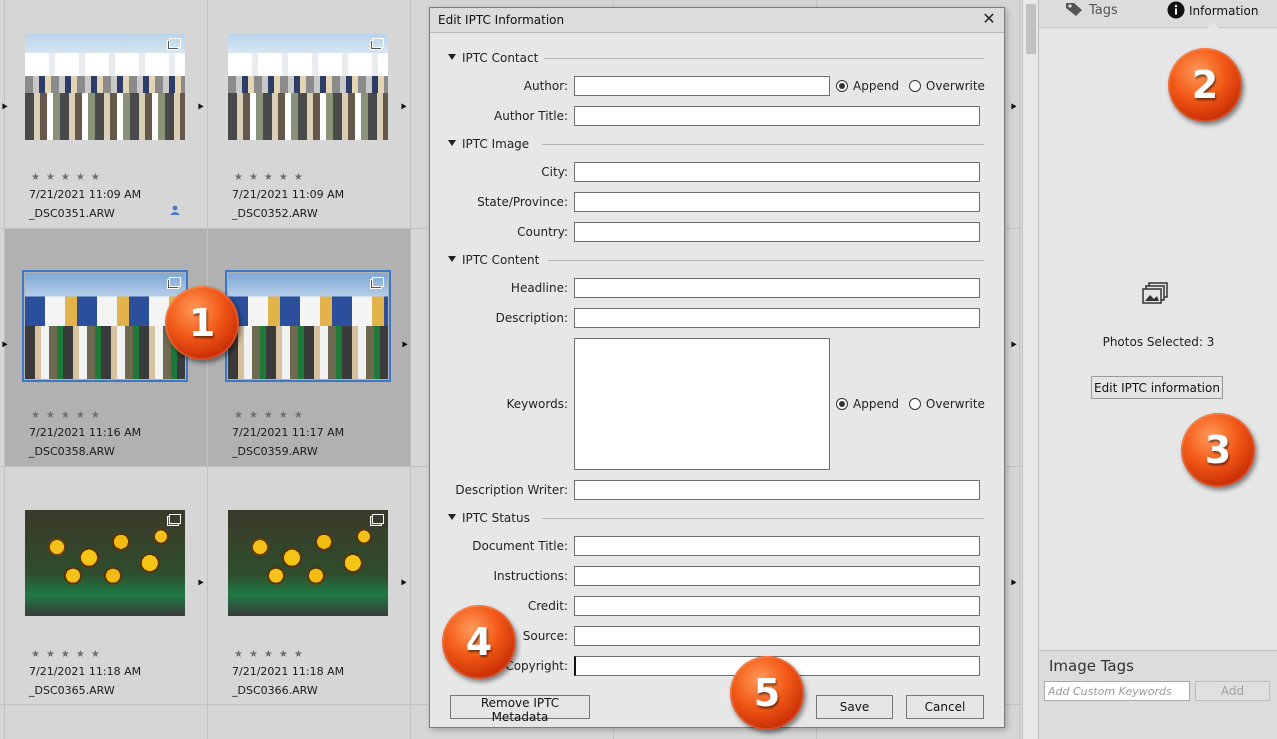  What do you see at coordinates (876, 86) in the screenshot?
I see `append-label: Append` at bounding box center [876, 86].